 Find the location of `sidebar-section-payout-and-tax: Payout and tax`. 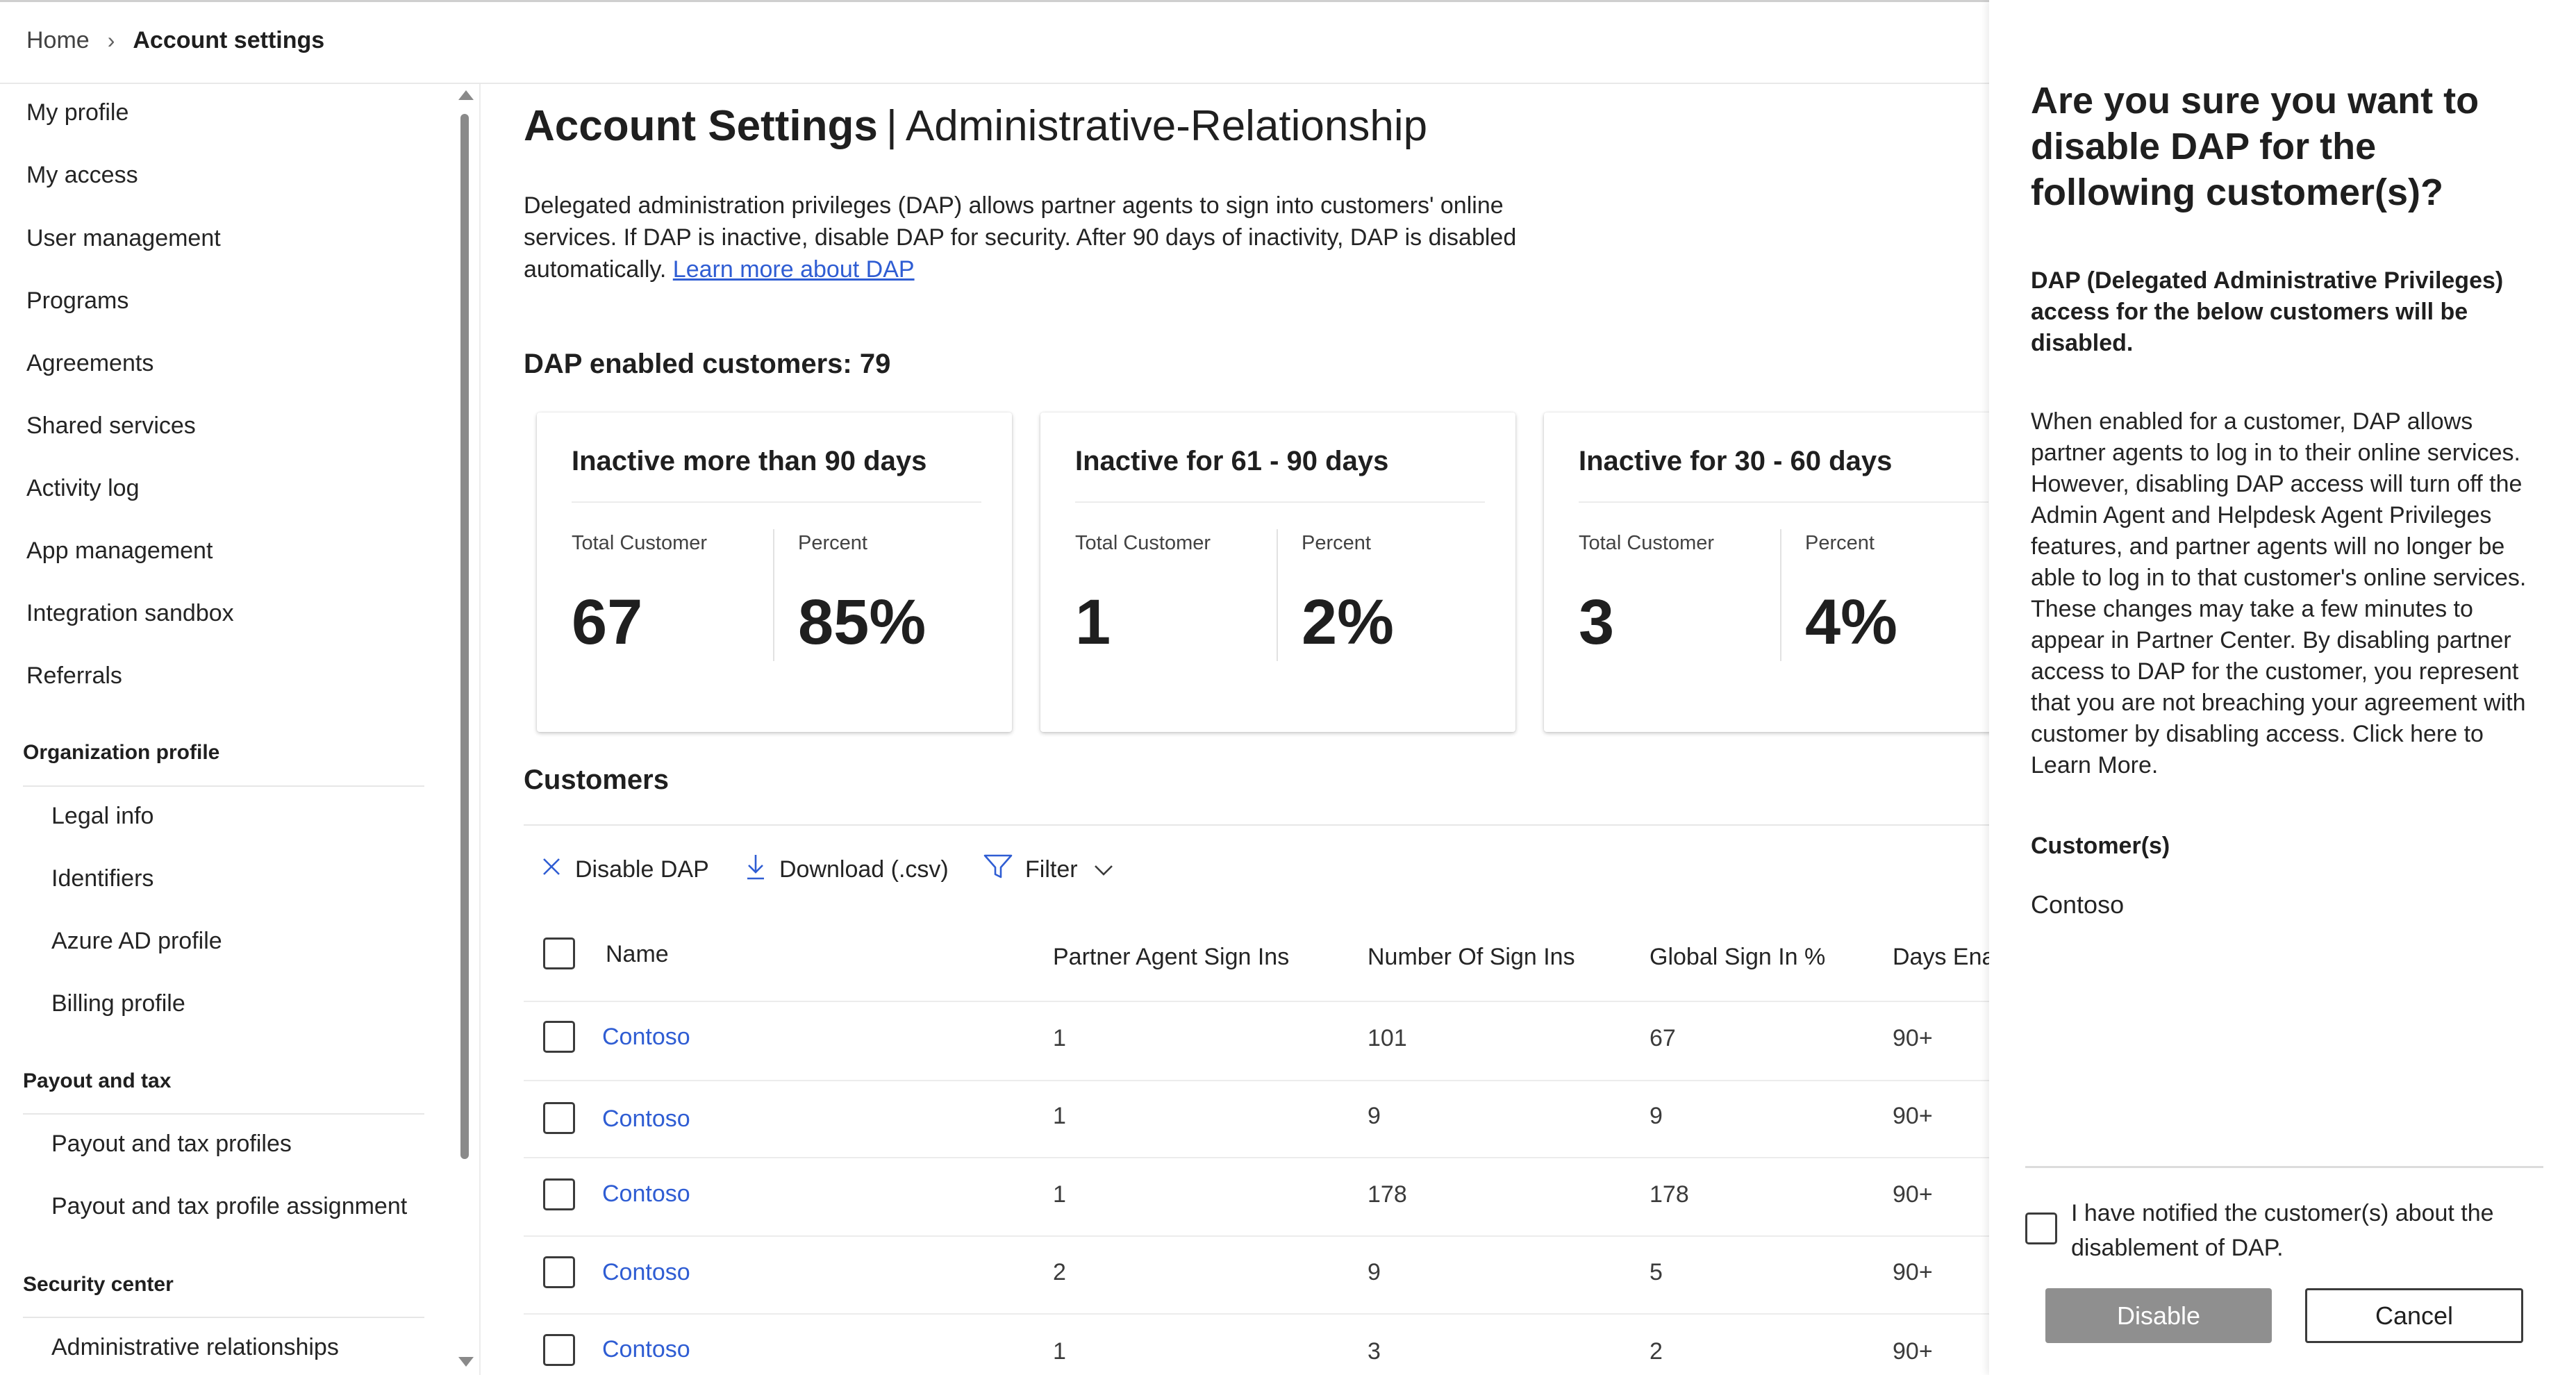

sidebar-section-payout-and-tax: Payout and tax is located at coordinates (97, 1080).